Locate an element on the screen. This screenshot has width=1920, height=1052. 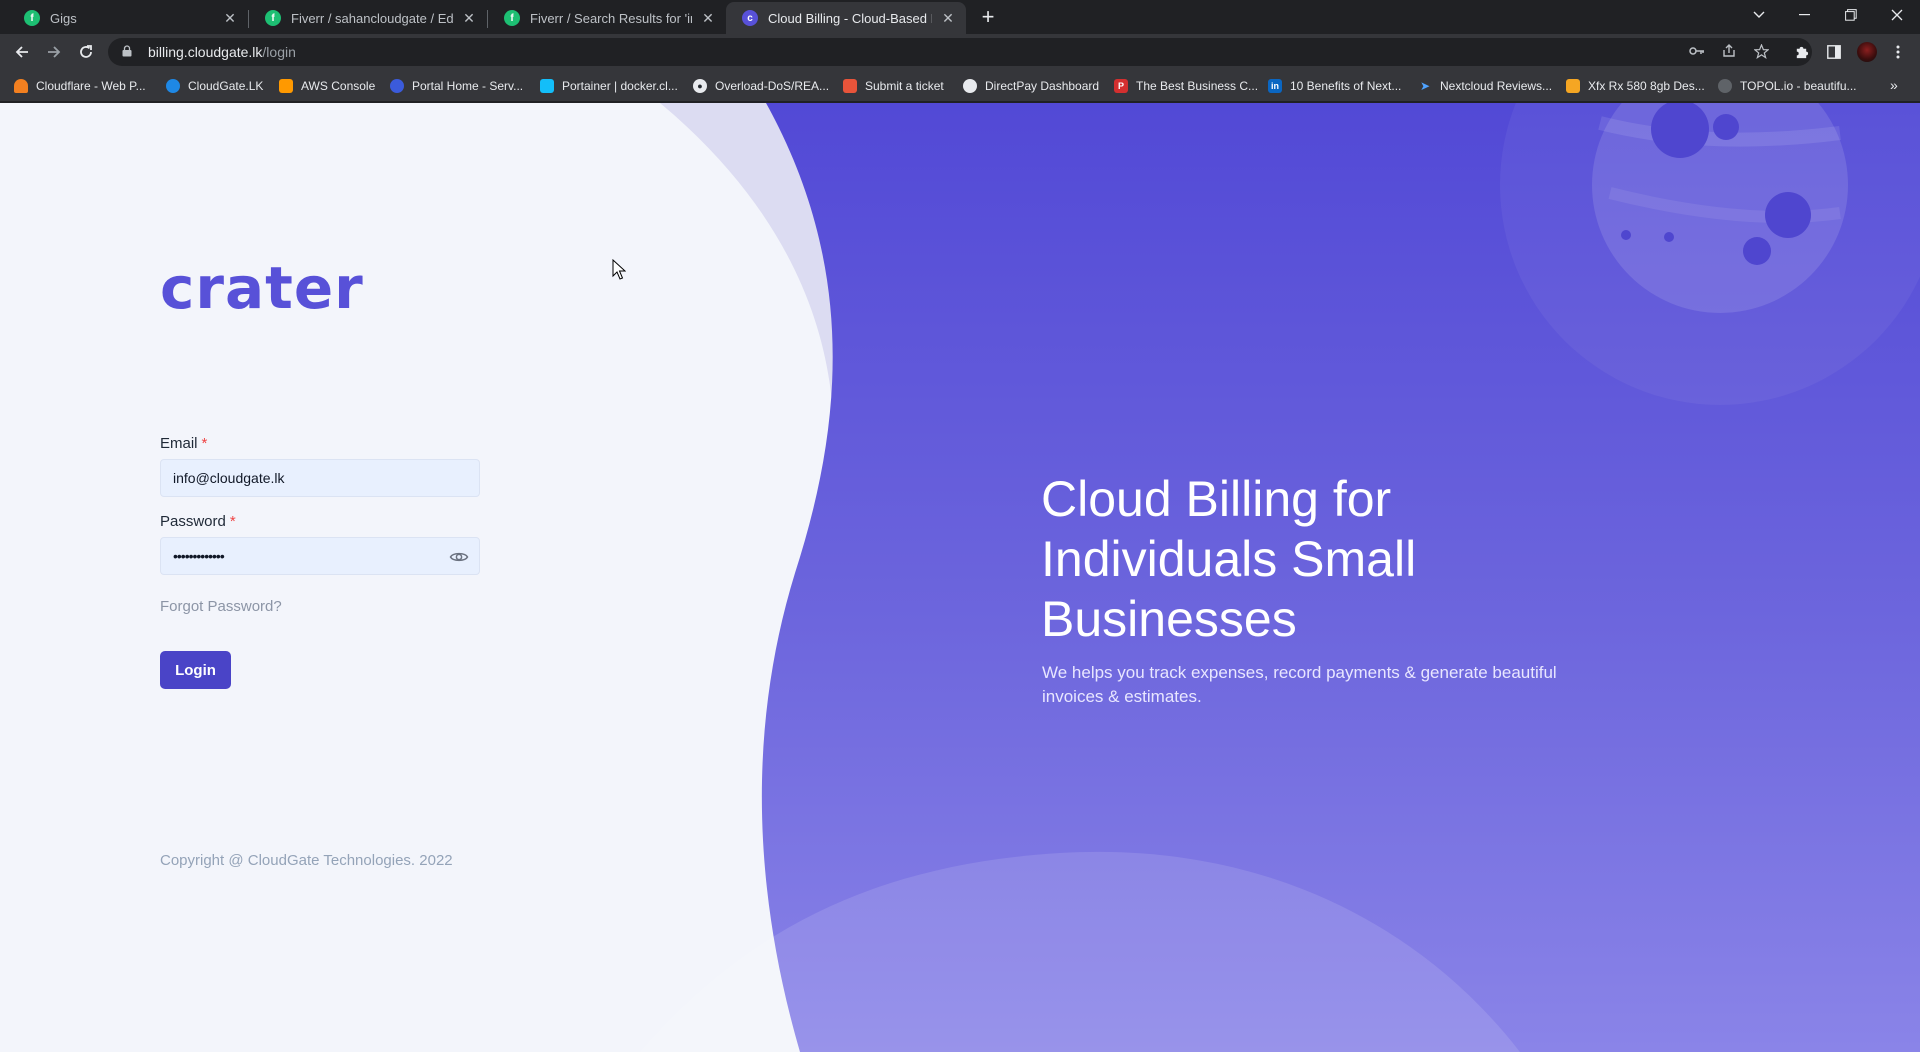
tab-search-results: f Fiverr / Search Results for 'invoic ✕ is located at coordinates (607, 18).